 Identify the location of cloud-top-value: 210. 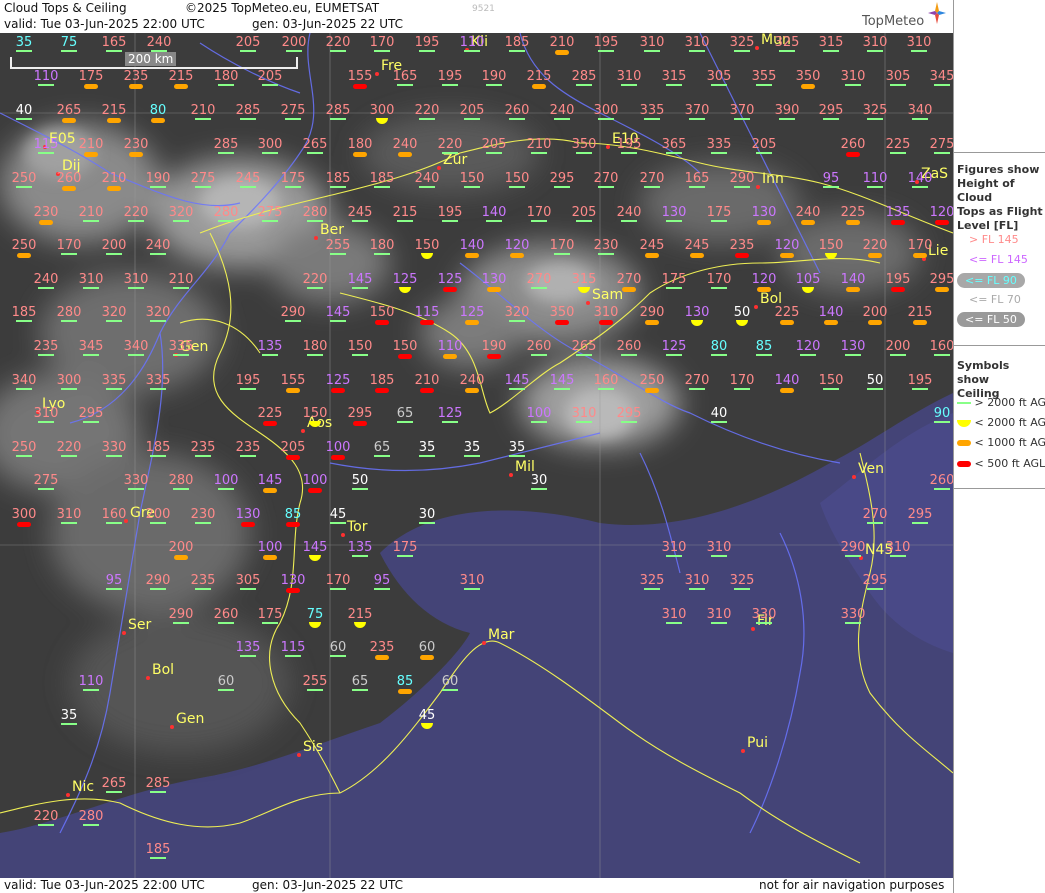
(114, 178).